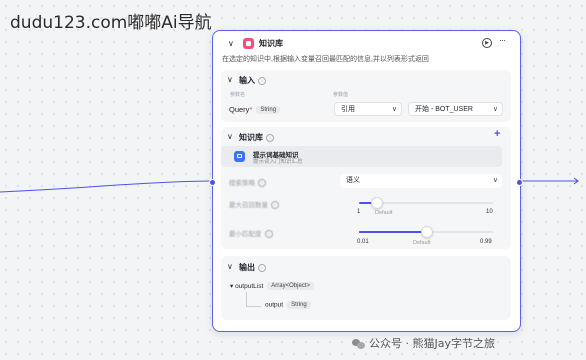 The width and height of the screenshot is (586, 360). What do you see at coordinates (105, 186) in the screenshot?
I see `incoming-edge` at bounding box center [105, 186].